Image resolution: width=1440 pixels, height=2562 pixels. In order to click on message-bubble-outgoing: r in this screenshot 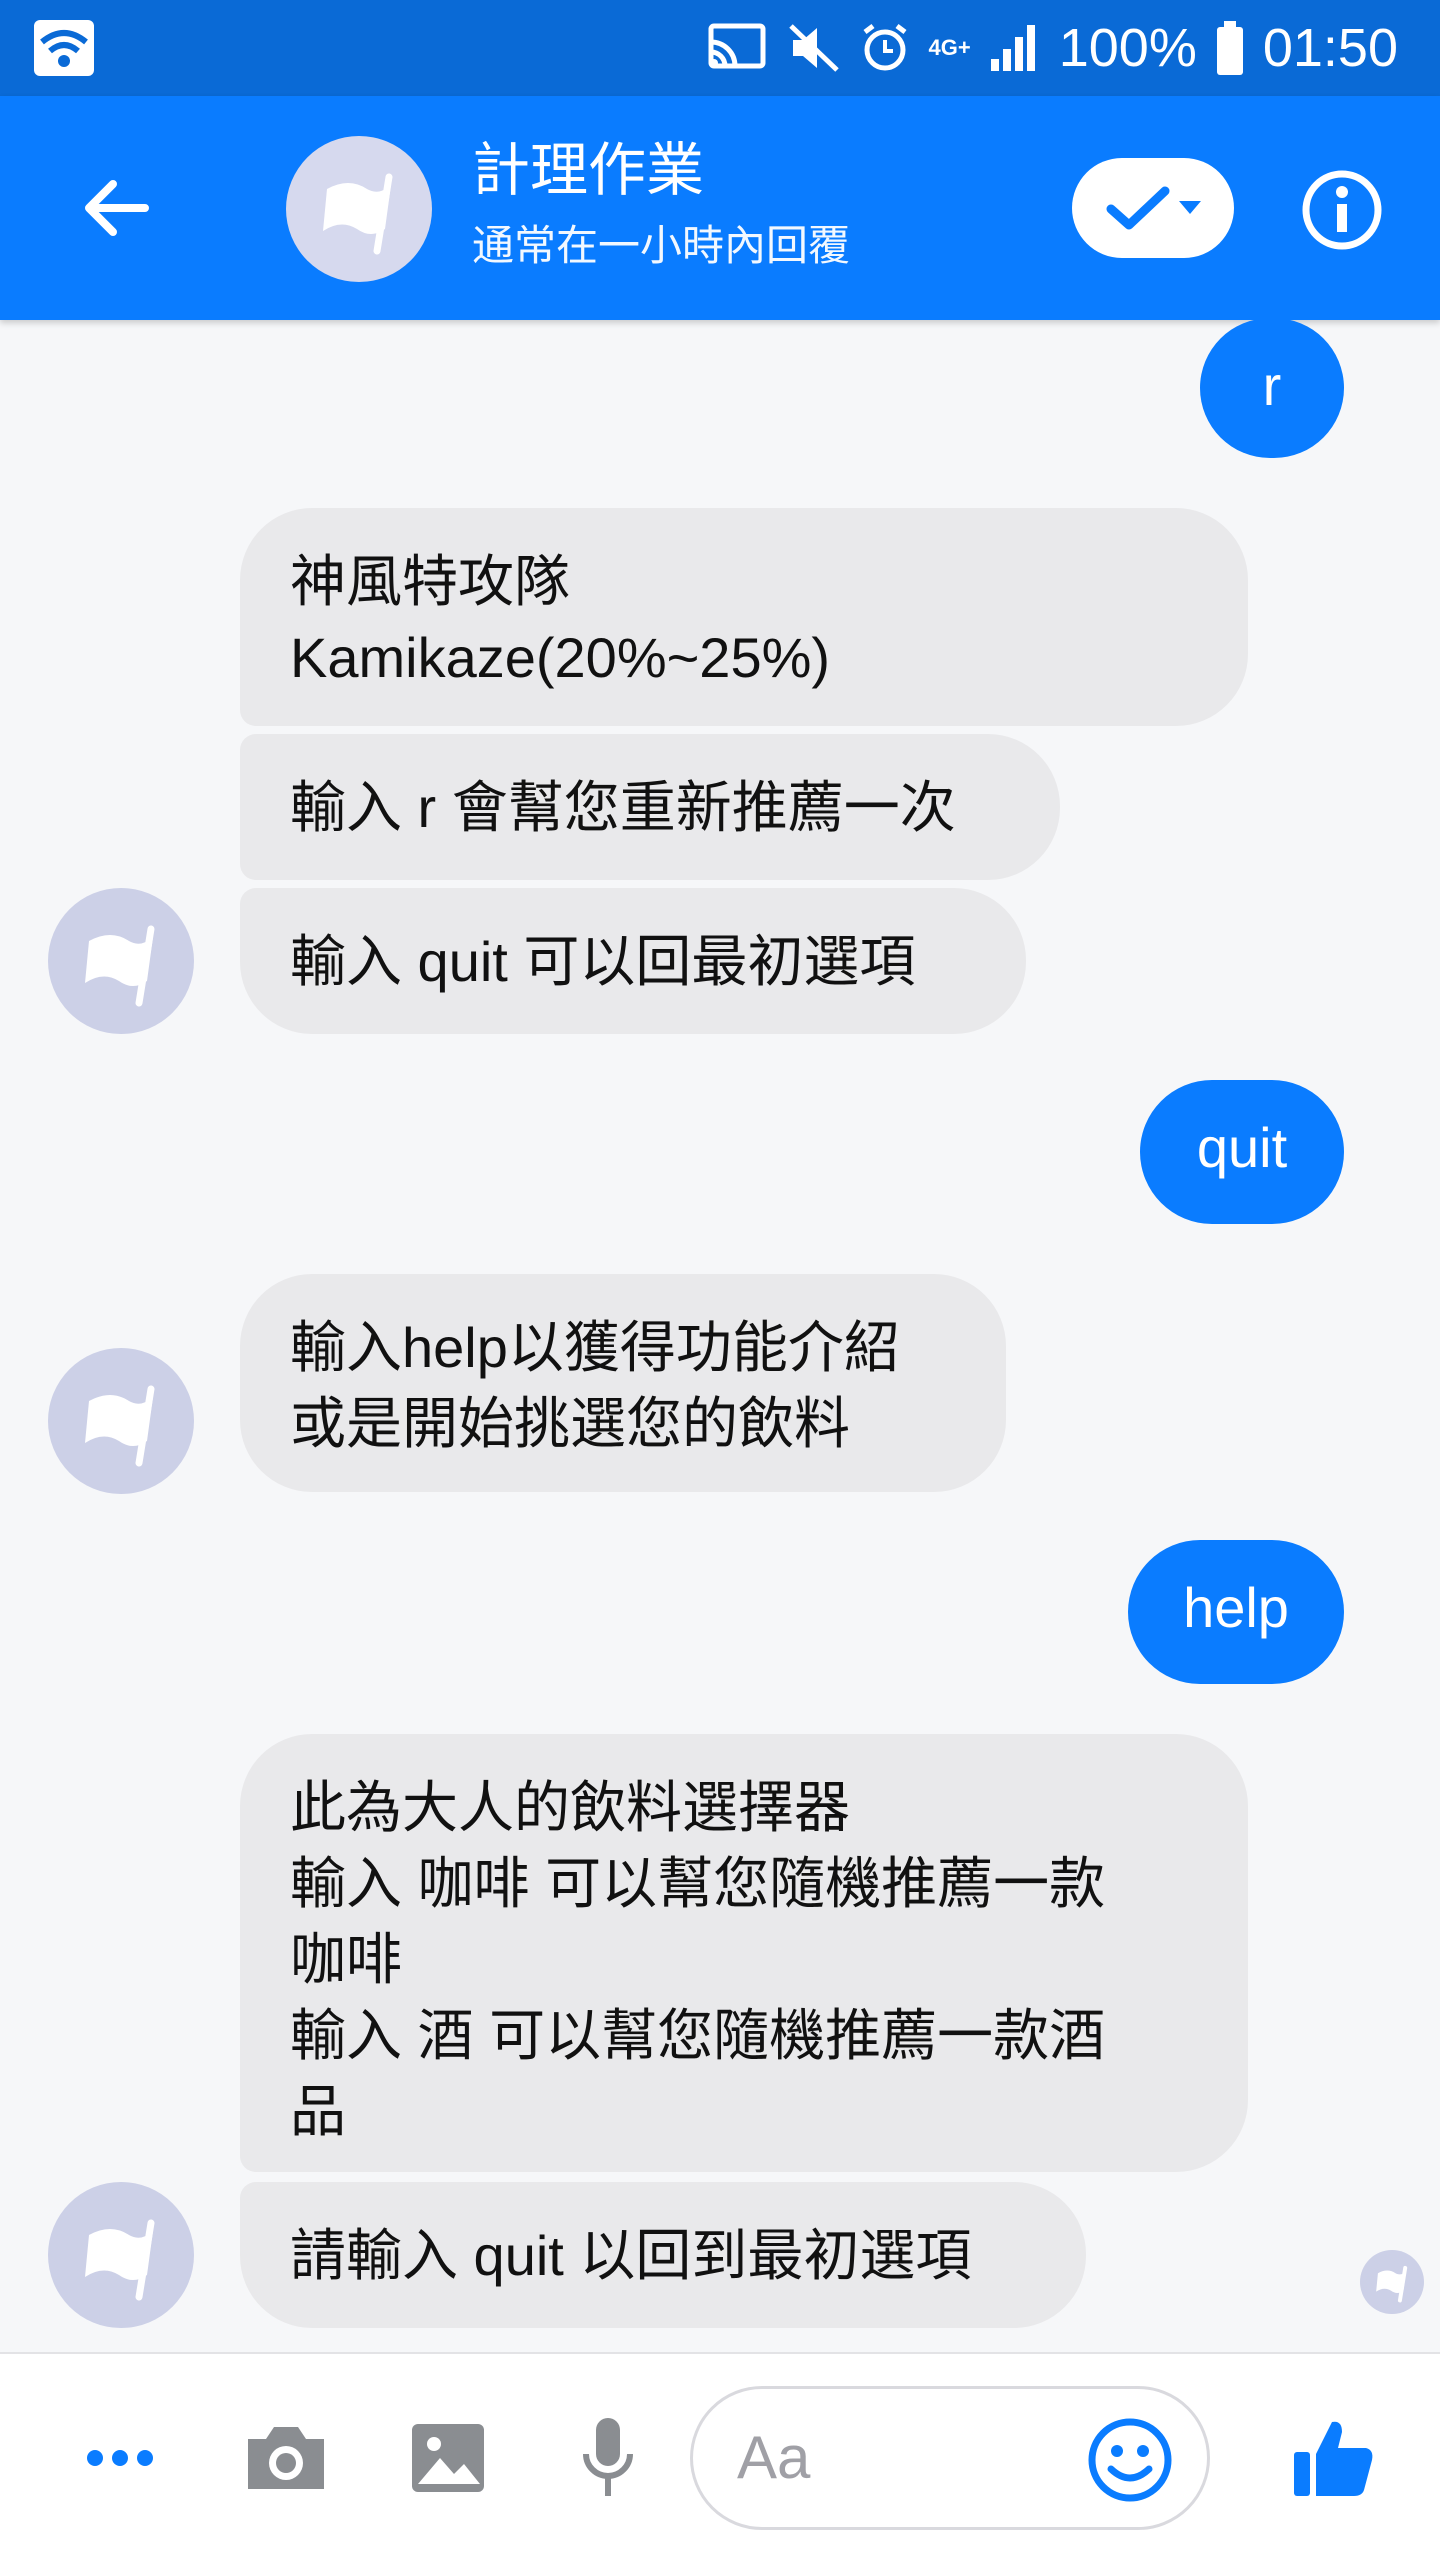, I will do `click(1272, 388)`.